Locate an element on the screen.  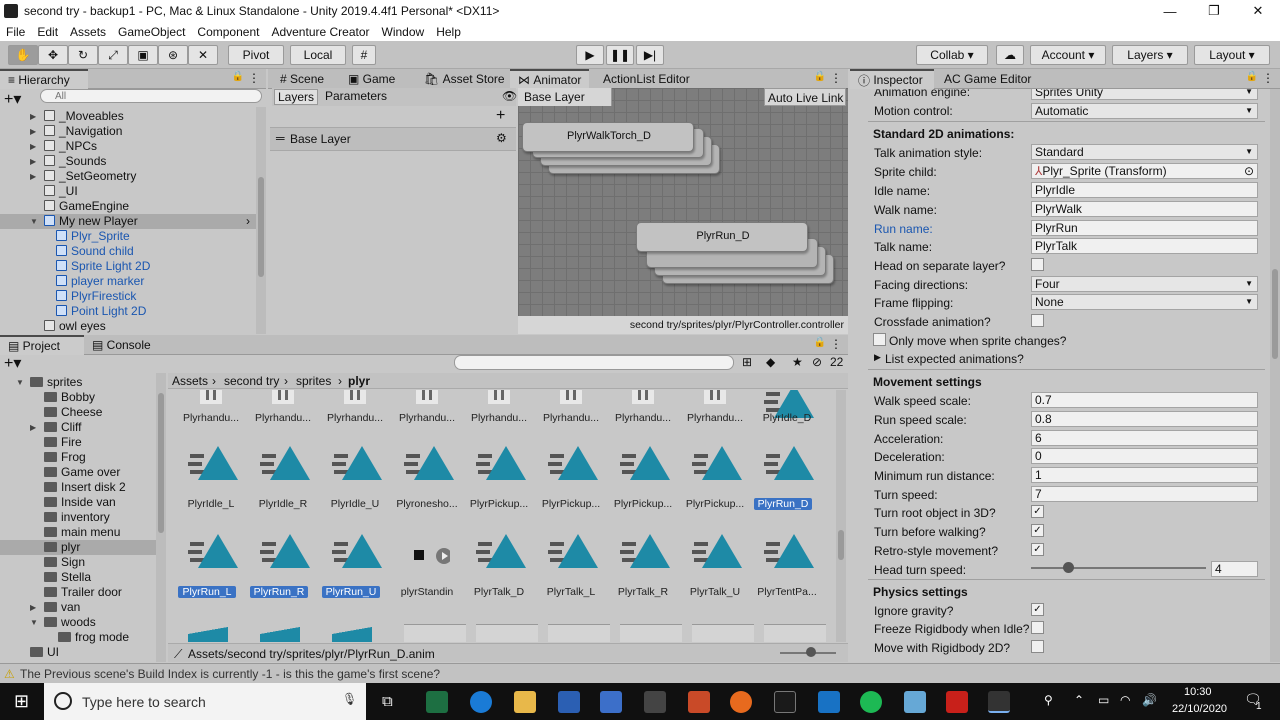
parameters-subtab: Parameters is located at coordinates (356, 96).